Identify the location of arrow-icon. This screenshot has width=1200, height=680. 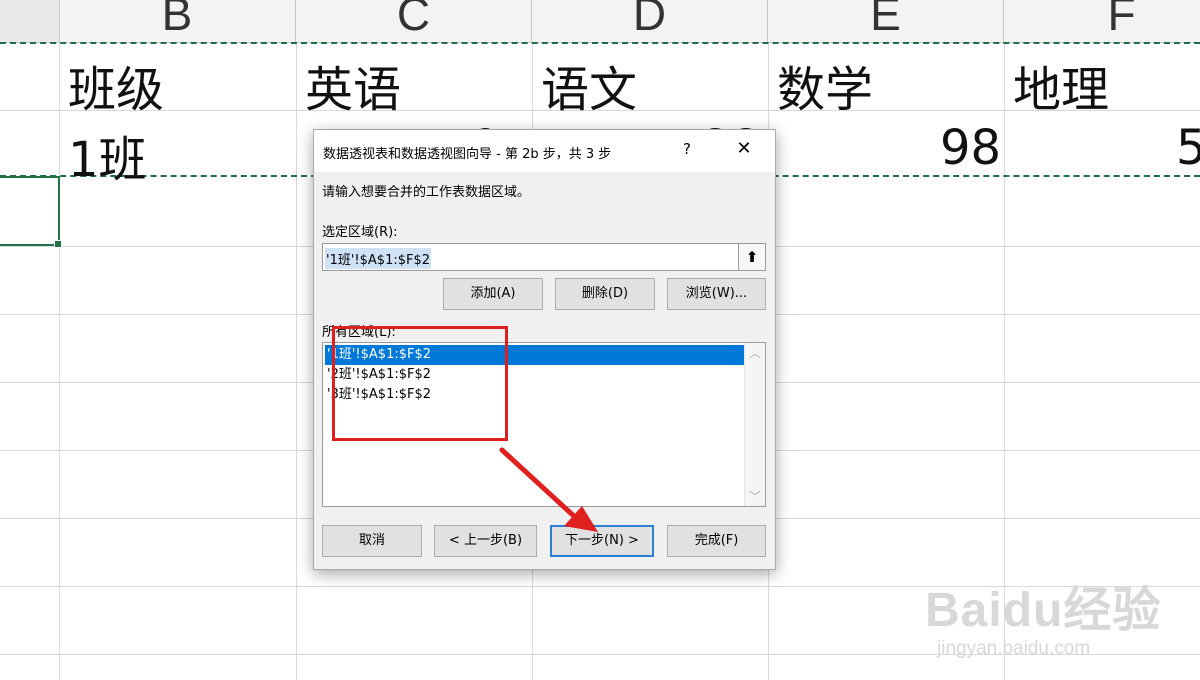
(548, 489).